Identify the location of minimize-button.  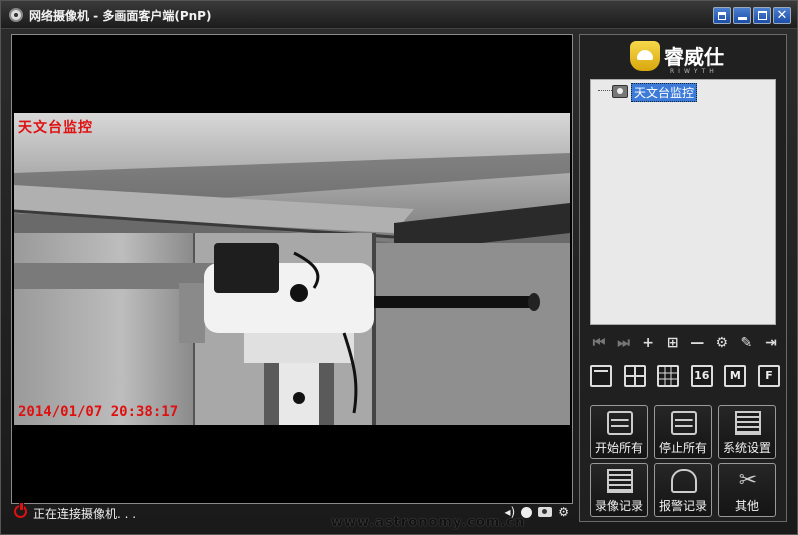
(742, 15).